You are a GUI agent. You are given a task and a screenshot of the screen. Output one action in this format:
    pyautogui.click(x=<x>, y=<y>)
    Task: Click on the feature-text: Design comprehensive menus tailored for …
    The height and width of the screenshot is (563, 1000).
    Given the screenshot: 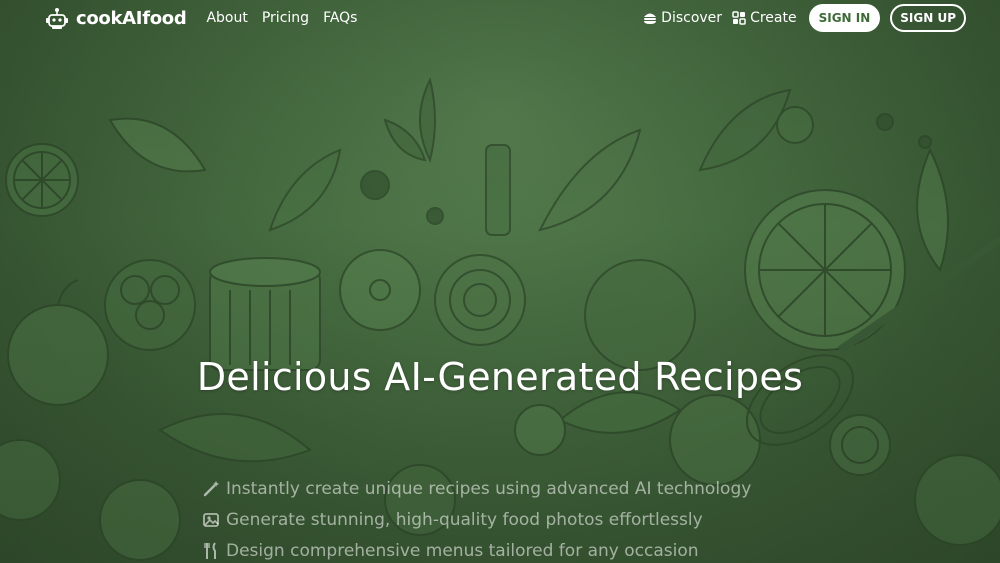 What is the action you would take?
    pyautogui.click(x=462, y=551)
    